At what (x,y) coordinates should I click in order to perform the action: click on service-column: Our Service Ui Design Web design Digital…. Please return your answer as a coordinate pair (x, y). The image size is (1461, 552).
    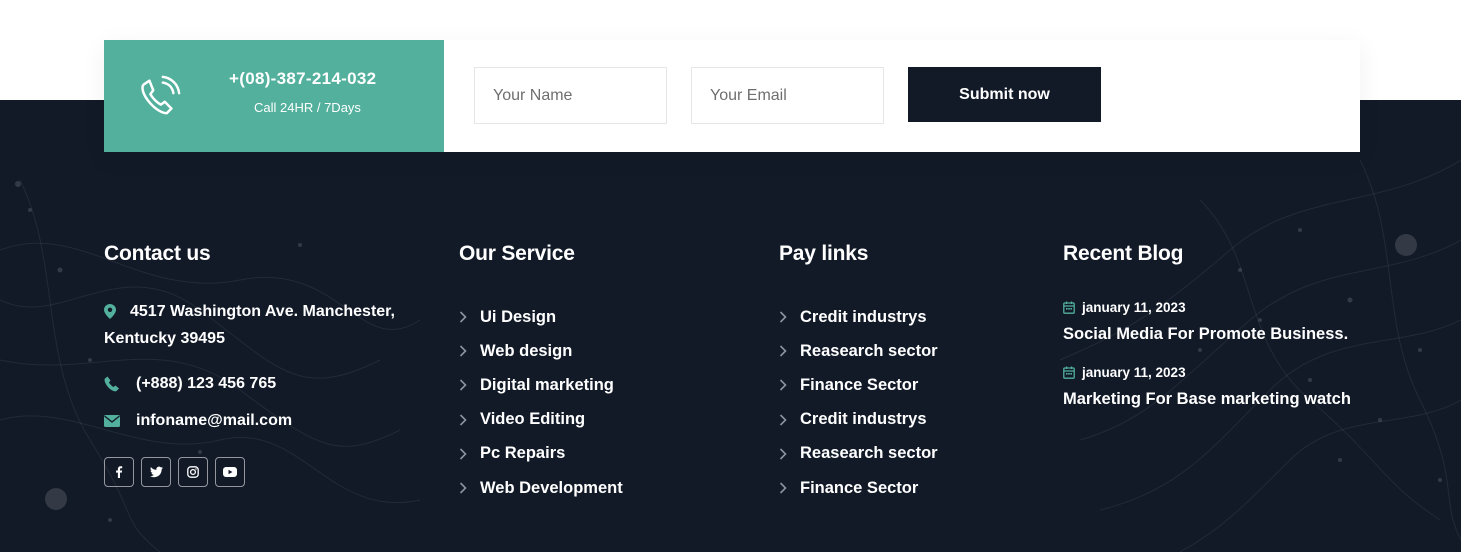
    Looking at the image, I should click on (541, 369).